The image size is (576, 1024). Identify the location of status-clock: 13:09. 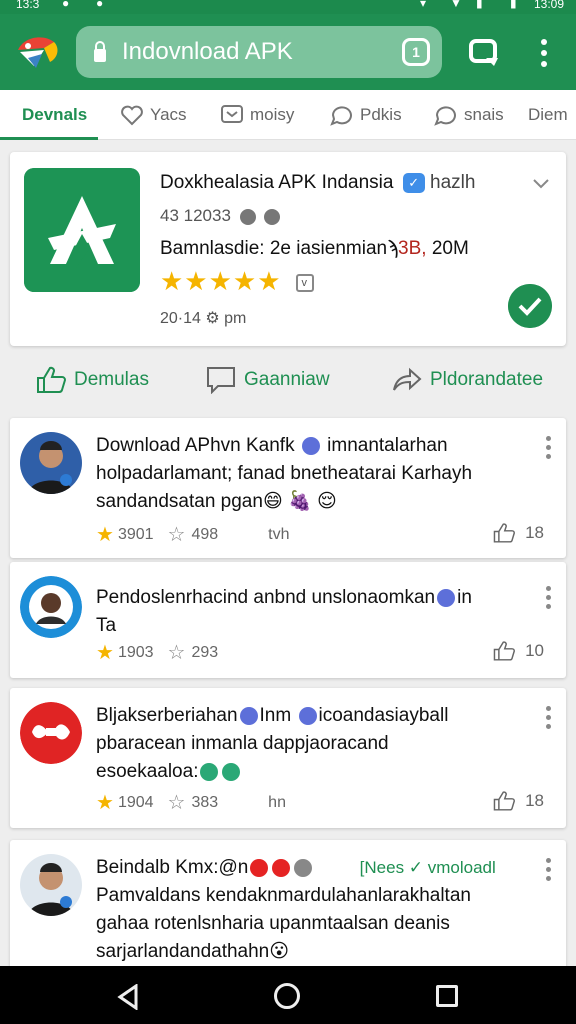
(548, 5).